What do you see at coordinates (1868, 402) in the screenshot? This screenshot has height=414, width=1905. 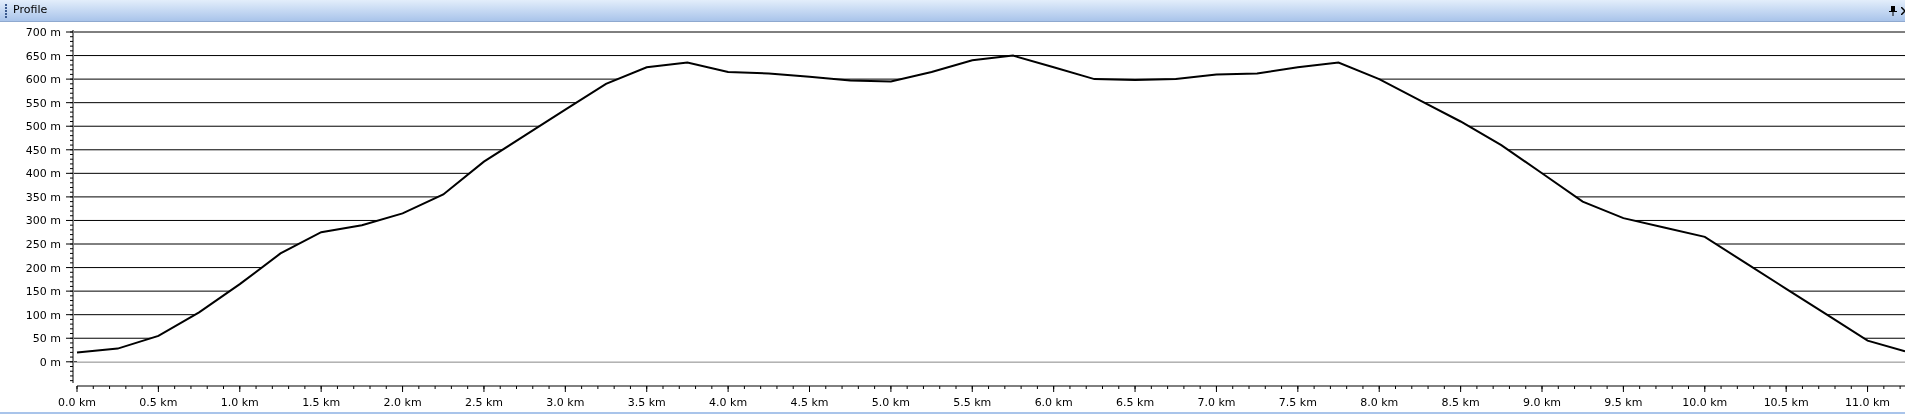 I see `axis-label: 11.0 km` at bounding box center [1868, 402].